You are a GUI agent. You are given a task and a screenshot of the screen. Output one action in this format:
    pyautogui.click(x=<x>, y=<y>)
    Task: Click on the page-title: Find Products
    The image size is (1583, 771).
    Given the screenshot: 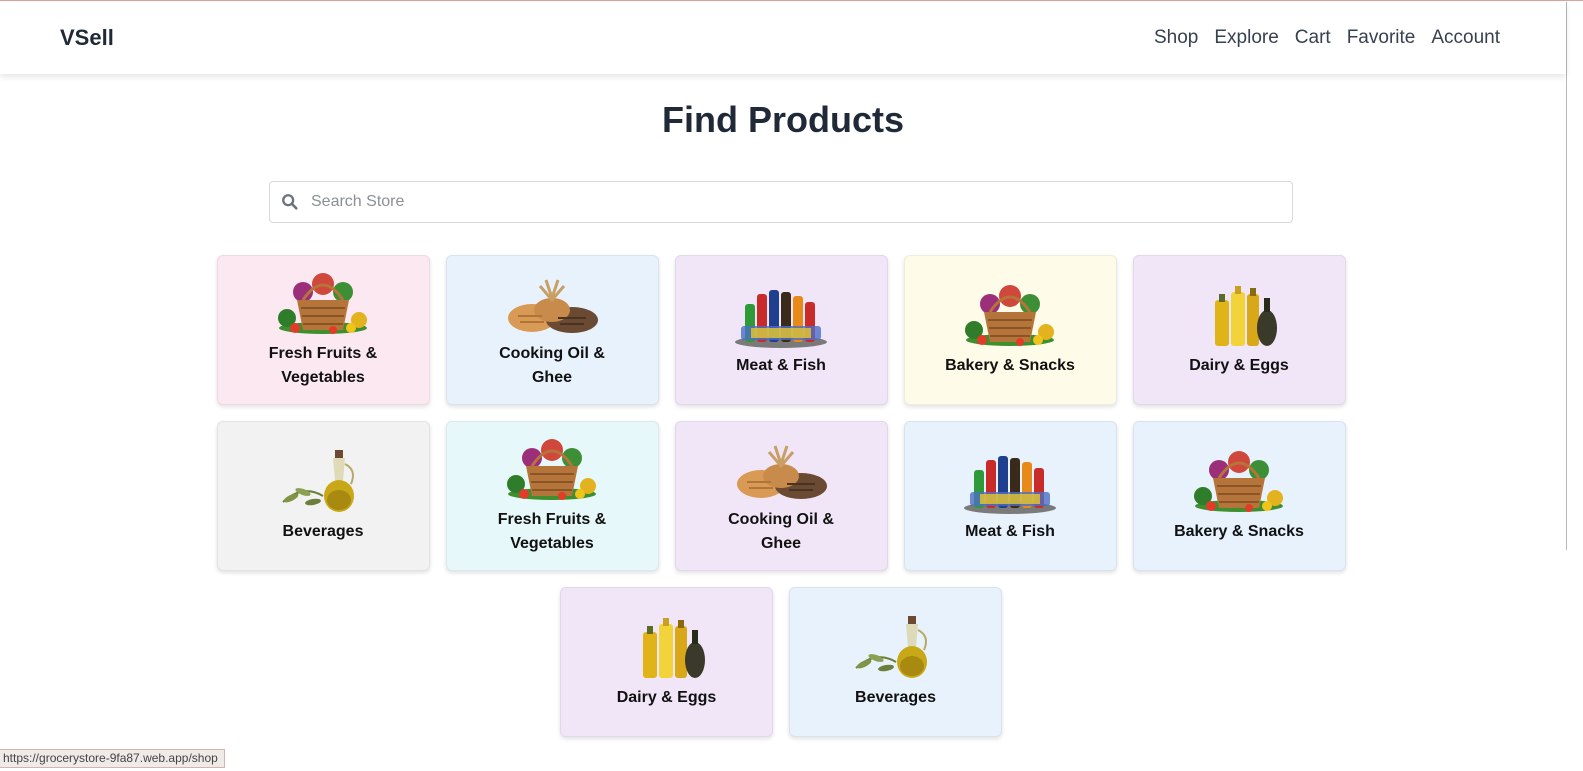 What is the action you would take?
    pyautogui.click(x=783, y=119)
    